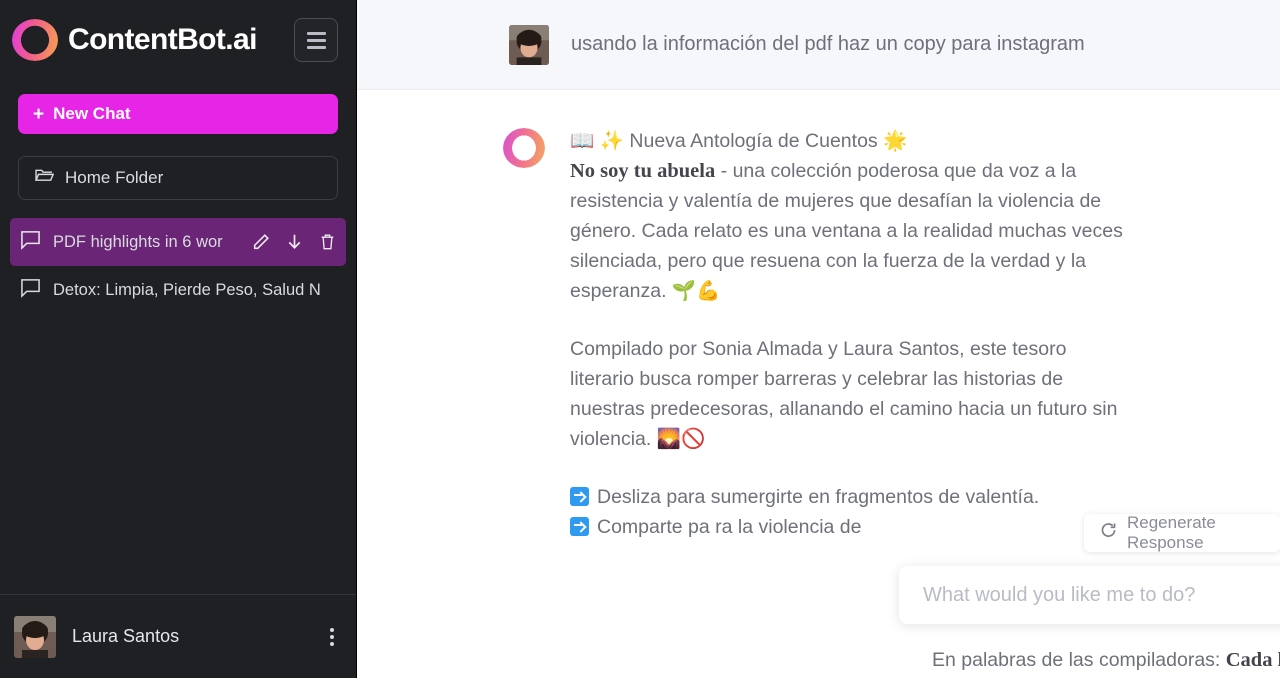 This screenshot has height=678, width=1280. What do you see at coordinates (1108, 533) in the screenshot?
I see `refresh-icon` at bounding box center [1108, 533].